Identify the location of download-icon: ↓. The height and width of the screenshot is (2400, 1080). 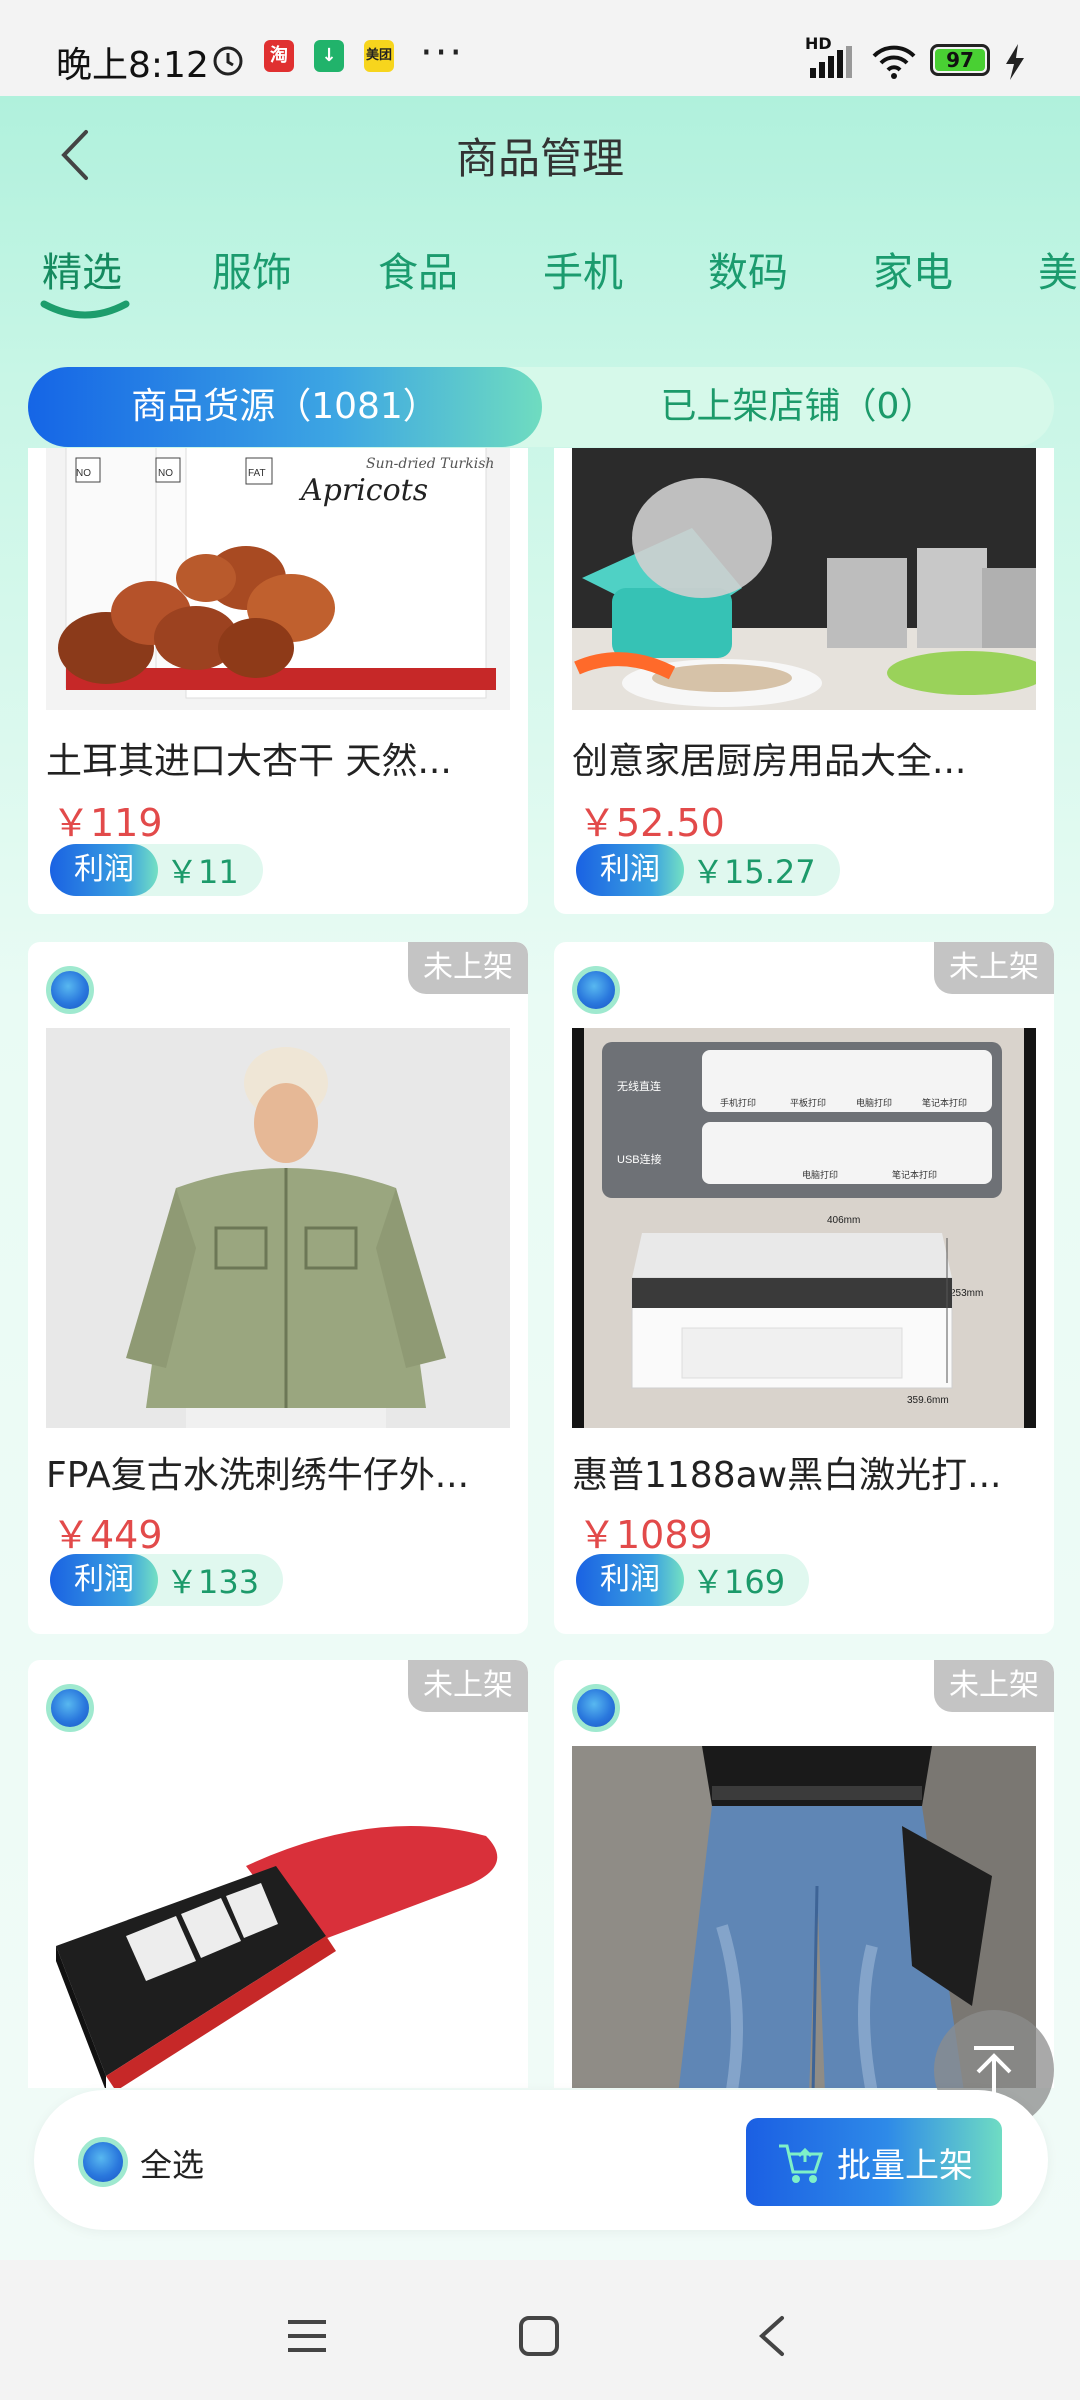
(329, 56).